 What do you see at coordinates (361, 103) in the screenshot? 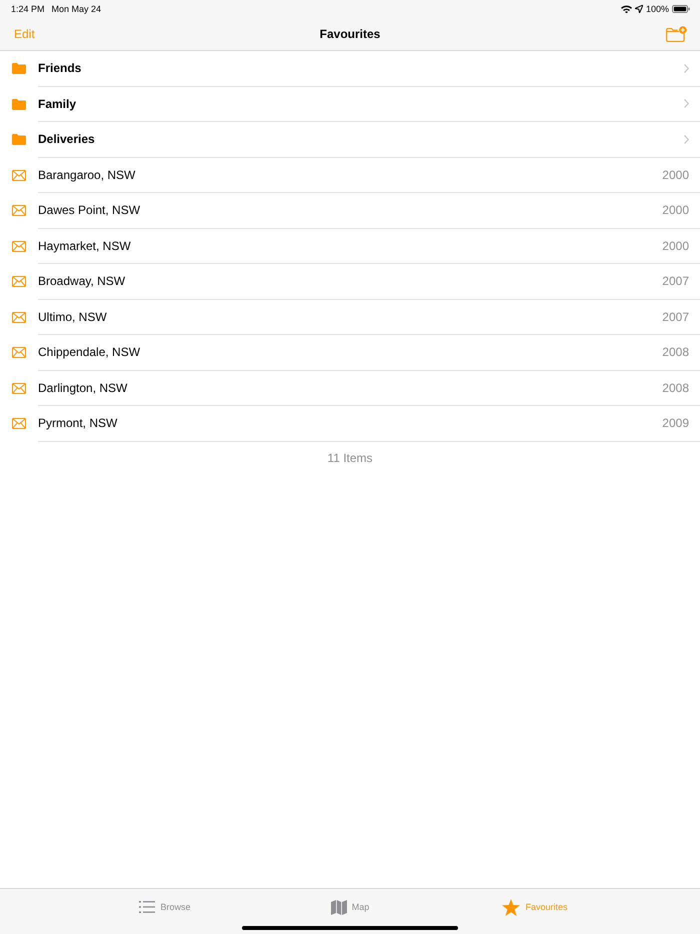
I see `folder-name: Family` at bounding box center [361, 103].